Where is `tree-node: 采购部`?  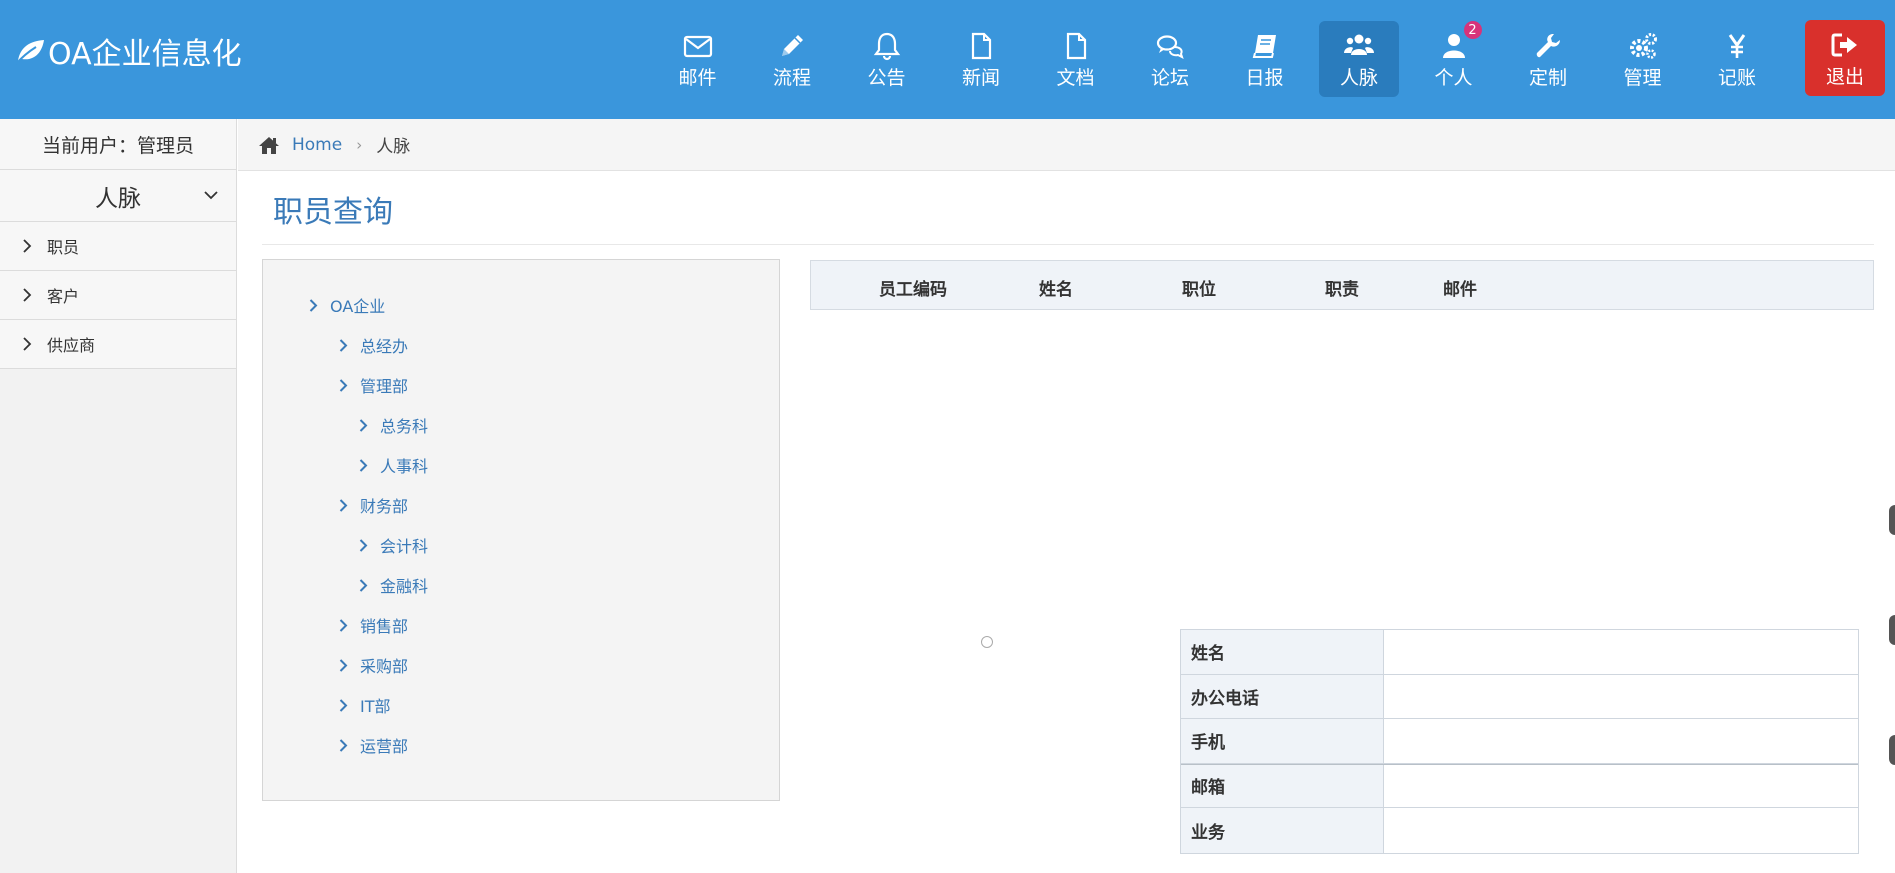
tree-node: 采购部 is located at coordinates (373, 665).